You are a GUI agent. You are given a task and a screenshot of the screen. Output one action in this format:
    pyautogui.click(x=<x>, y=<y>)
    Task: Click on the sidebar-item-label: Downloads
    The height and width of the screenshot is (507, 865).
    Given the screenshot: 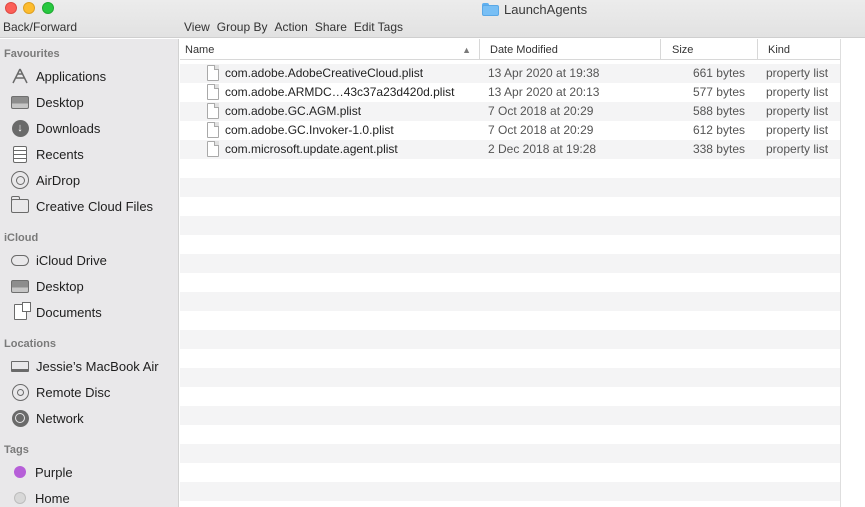 What is the action you would take?
    pyautogui.click(x=68, y=128)
    